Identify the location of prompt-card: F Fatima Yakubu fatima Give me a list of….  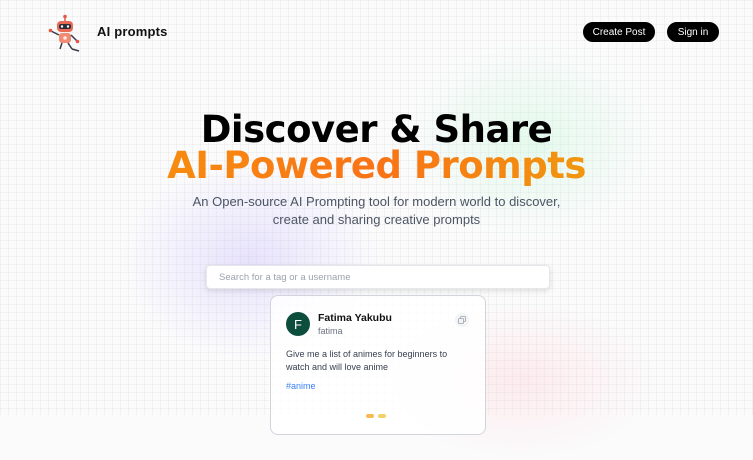
(378, 365).